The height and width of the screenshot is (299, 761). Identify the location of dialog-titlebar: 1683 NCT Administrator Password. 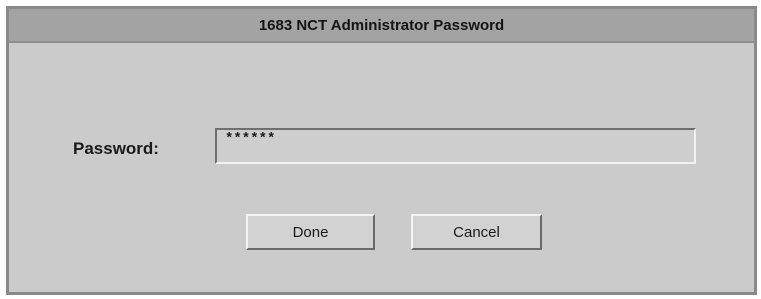
(381, 26).